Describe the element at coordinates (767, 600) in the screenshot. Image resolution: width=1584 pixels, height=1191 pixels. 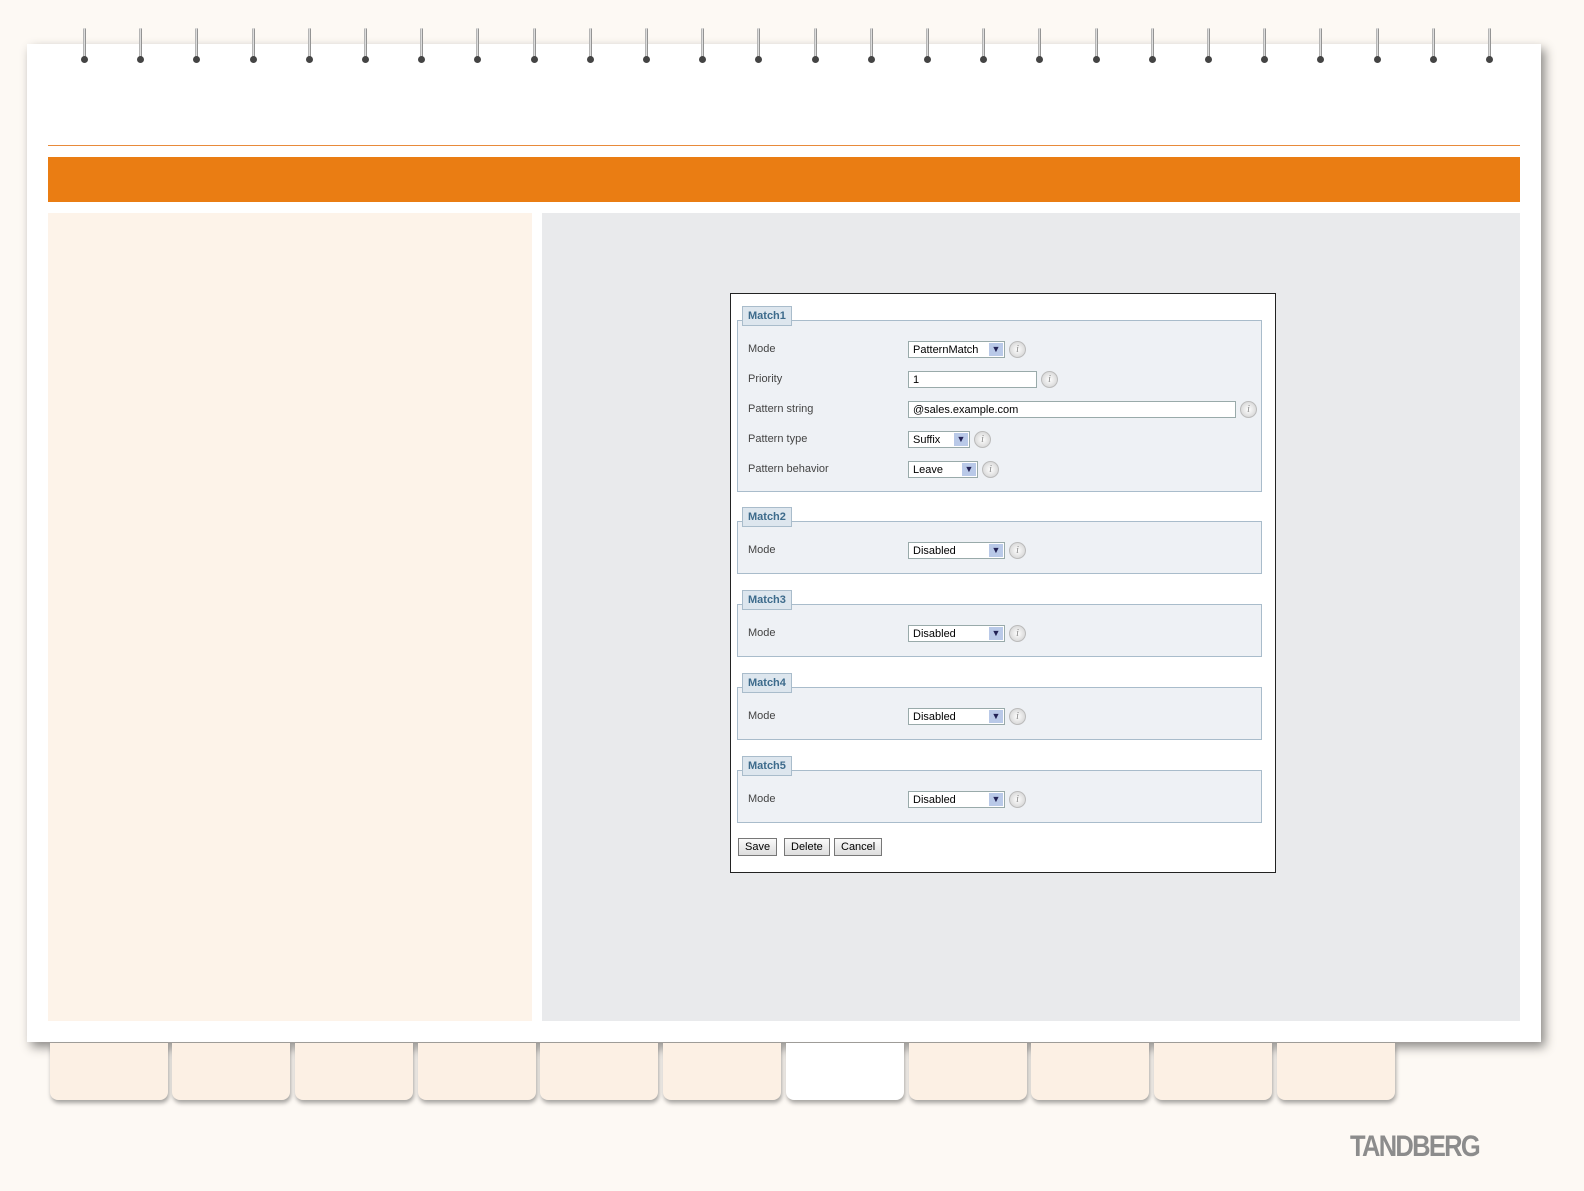
I see `fieldset-legend: Match3` at that location.